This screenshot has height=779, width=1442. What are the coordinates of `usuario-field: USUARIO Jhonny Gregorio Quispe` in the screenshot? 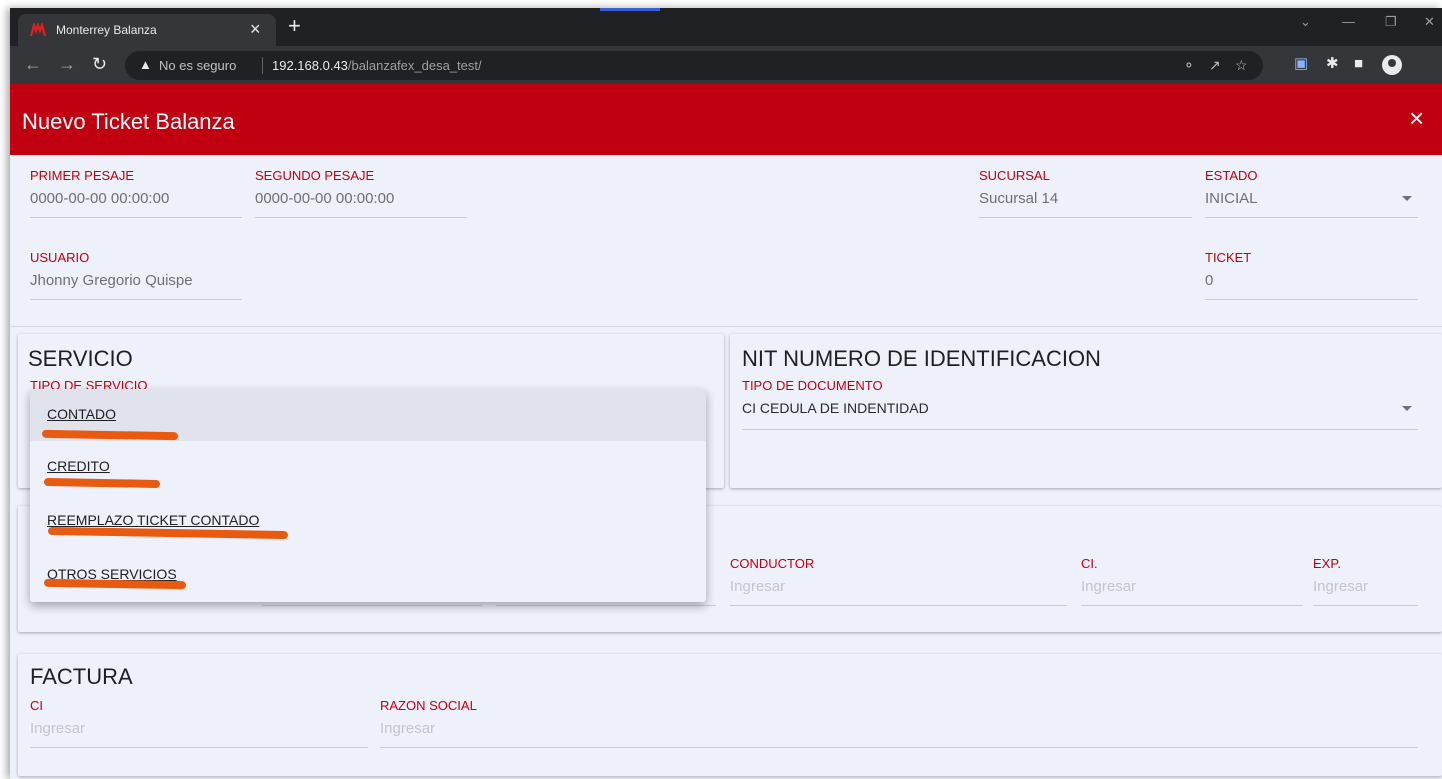 It's located at (136, 275).